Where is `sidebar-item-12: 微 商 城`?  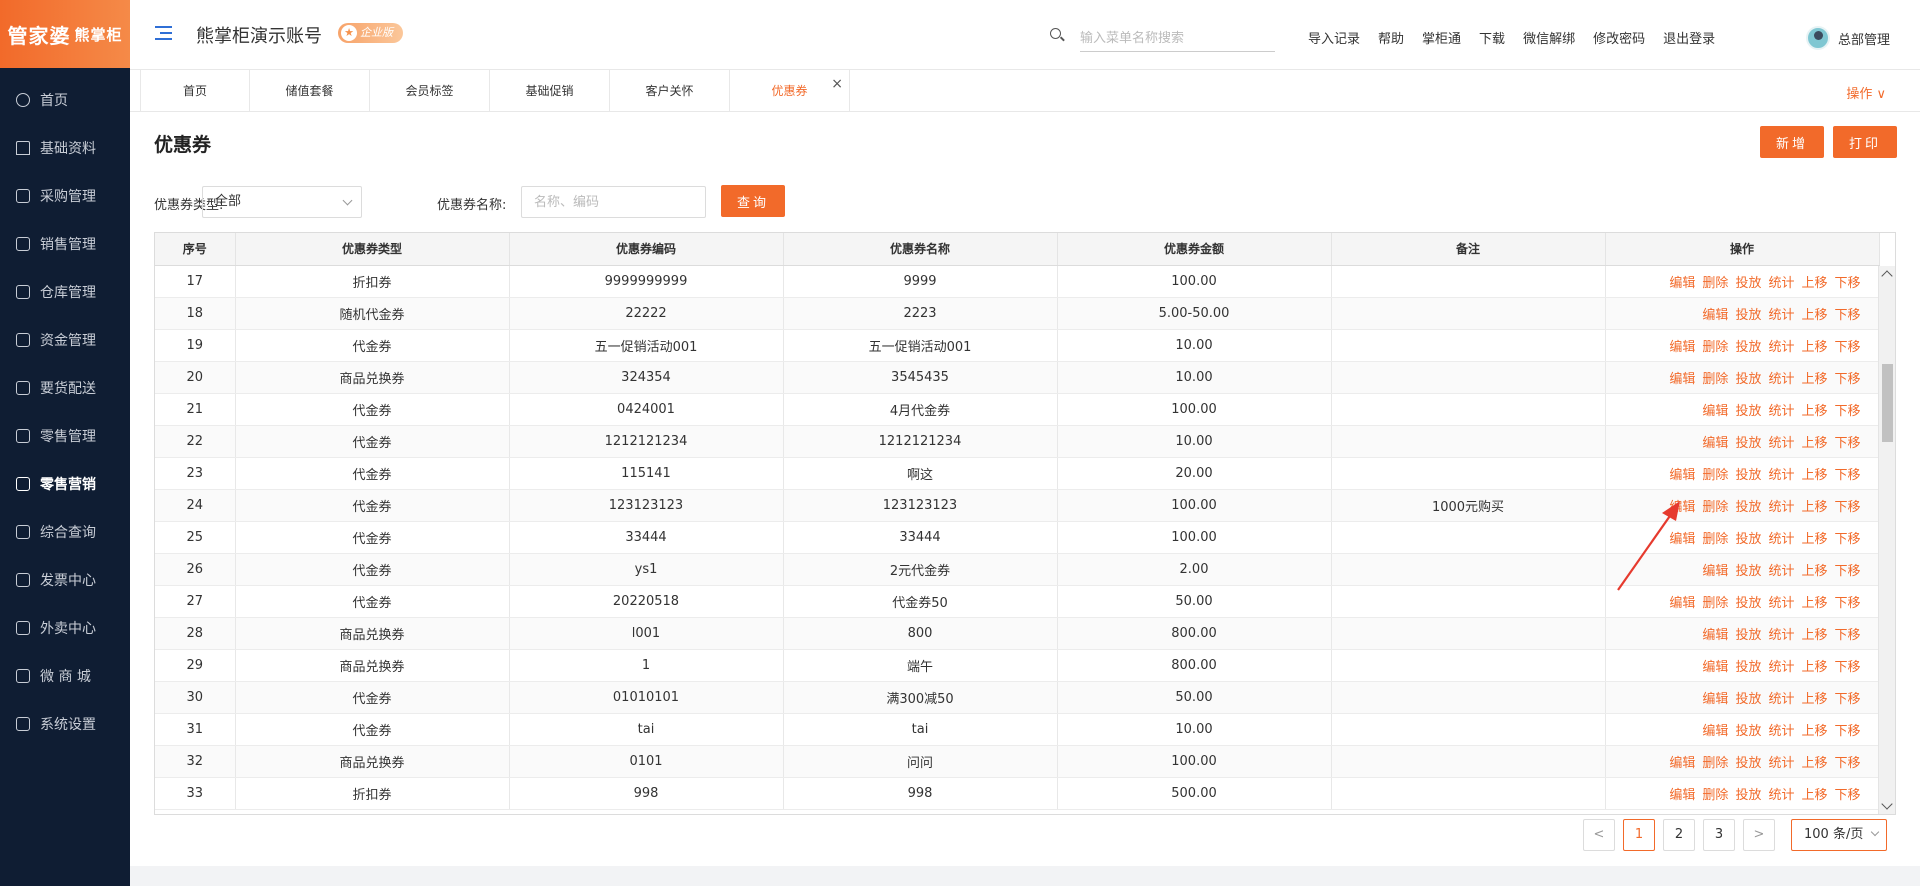 sidebar-item-12: 微 商 城 is located at coordinates (65, 676).